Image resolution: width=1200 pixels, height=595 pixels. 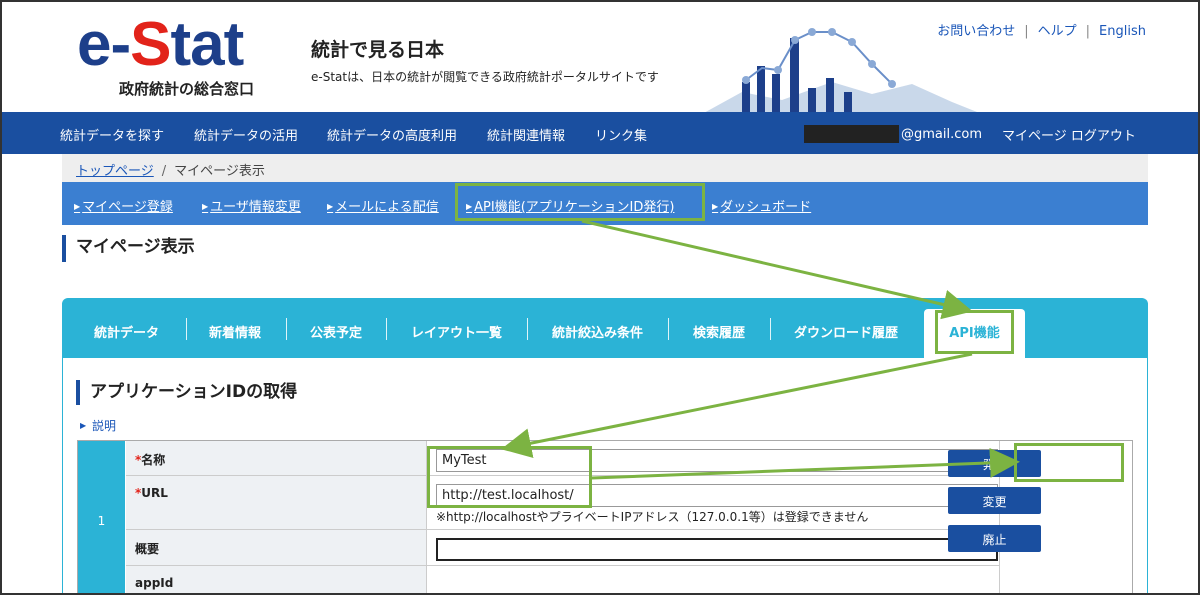 What do you see at coordinates (597, 331) in the screenshot?
I see `tab-filters: 統計絞込み条件` at bounding box center [597, 331].